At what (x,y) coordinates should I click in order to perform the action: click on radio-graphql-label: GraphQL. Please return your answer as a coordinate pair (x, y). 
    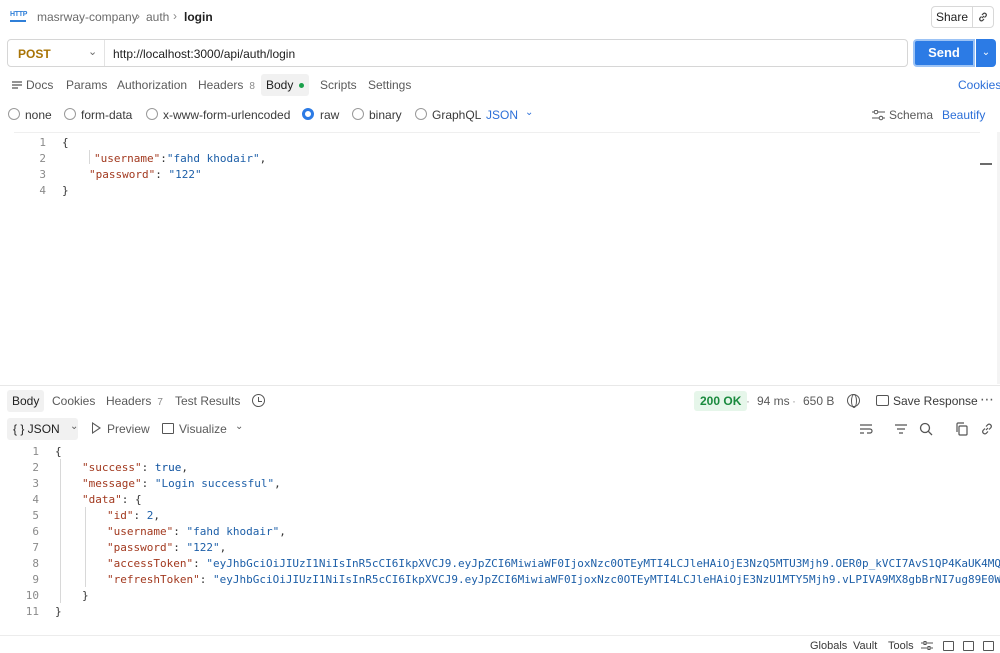
    Looking at the image, I should click on (457, 115).